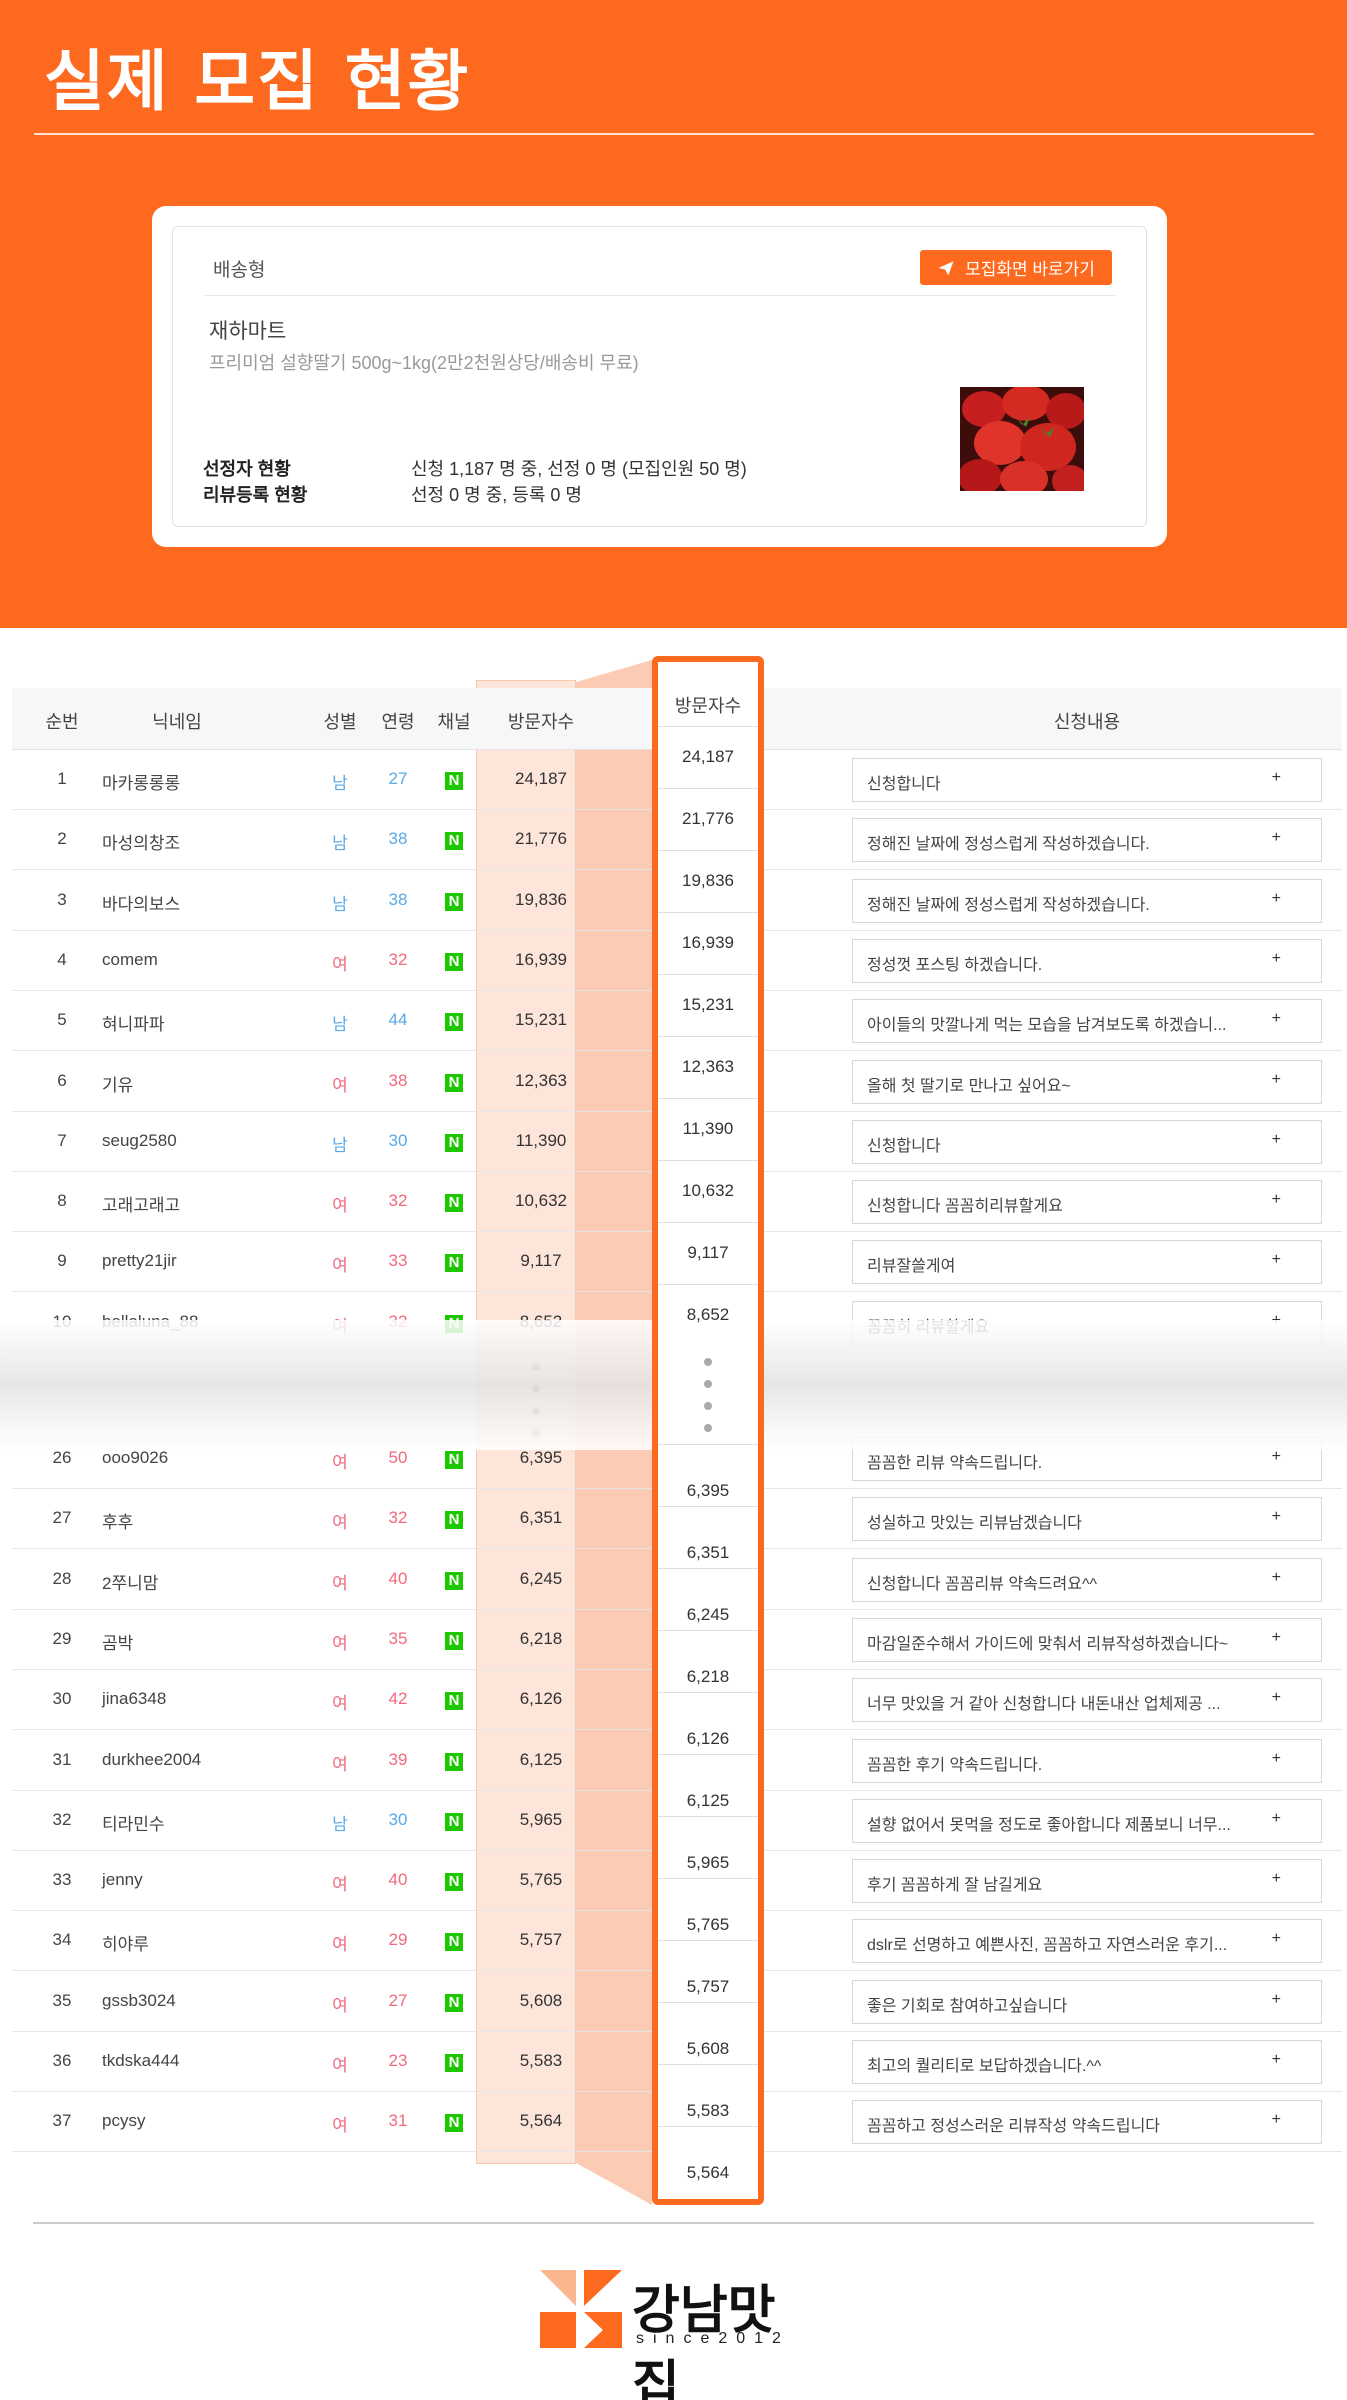 Image resolution: width=1347 pixels, height=2400 pixels. I want to click on apply-text: 올해 첫 딸기로 만나고 싶어요~, so click(969, 1086).